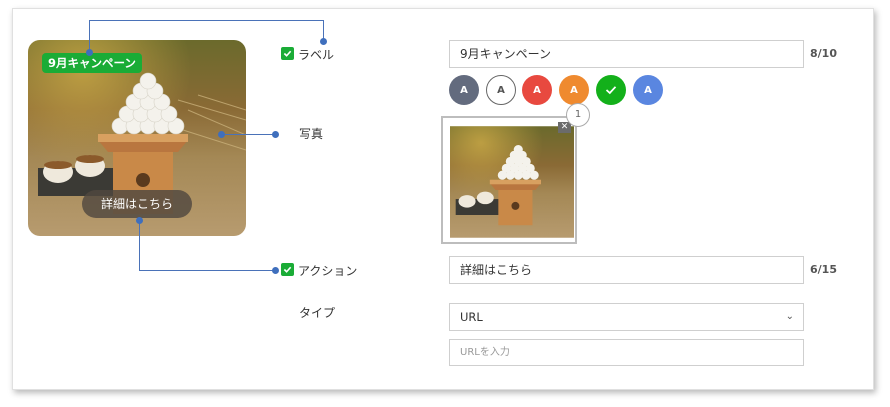  Describe the element at coordinates (317, 313) in the screenshot. I see `type-field-label: タイプ` at that location.